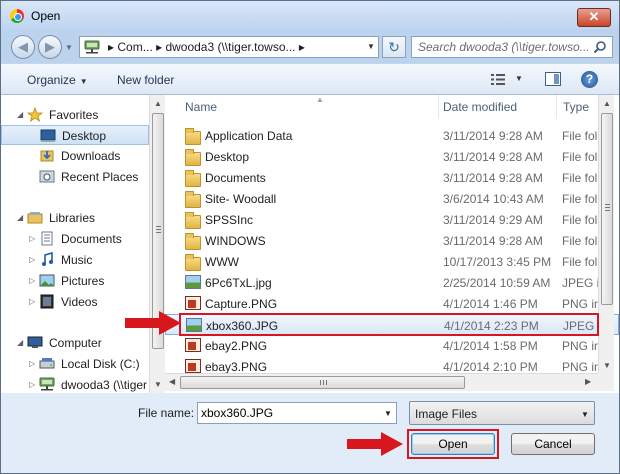  I want to click on jpeg-file-icon, so click(194, 325).